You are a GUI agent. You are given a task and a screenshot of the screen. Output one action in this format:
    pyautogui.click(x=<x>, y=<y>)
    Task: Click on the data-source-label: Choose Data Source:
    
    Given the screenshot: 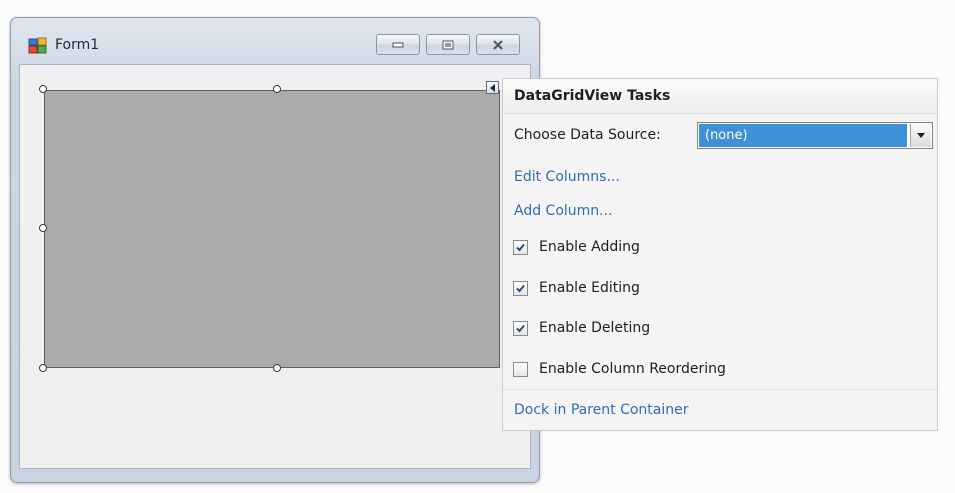 What is the action you would take?
    pyautogui.click(x=587, y=135)
    